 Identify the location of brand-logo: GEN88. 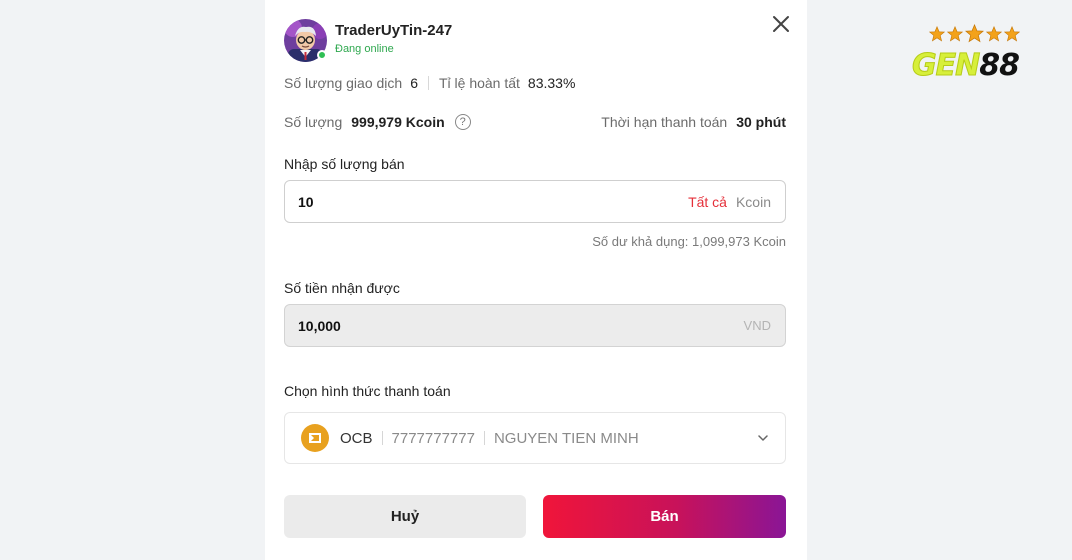
(980, 57).